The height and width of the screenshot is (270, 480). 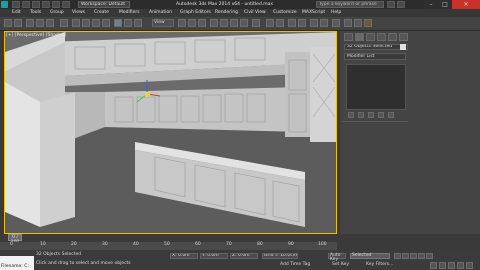 What do you see at coordinates (26, 4) in the screenshot?
I see `open-file-icon` at bounding box center [26, 4].